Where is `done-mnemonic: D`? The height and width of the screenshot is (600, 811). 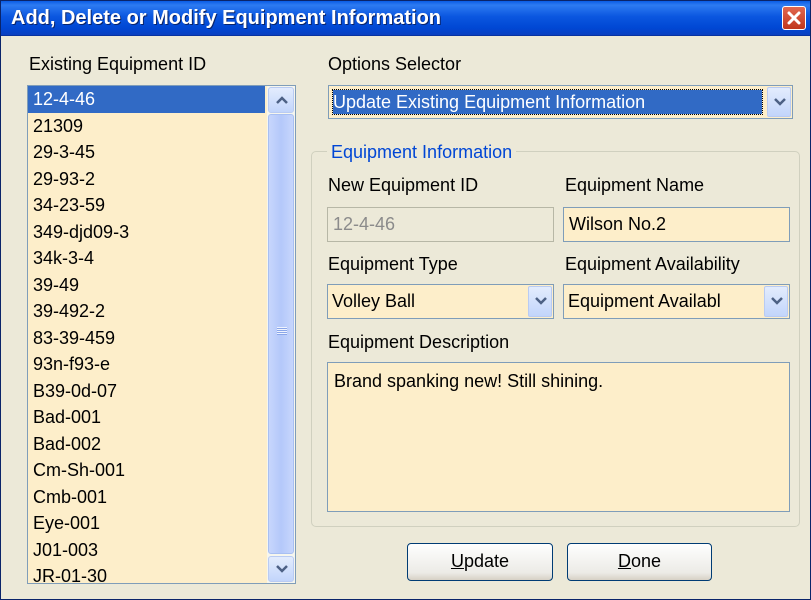 done-mnemonic: D is located at coordinates (624, 561).